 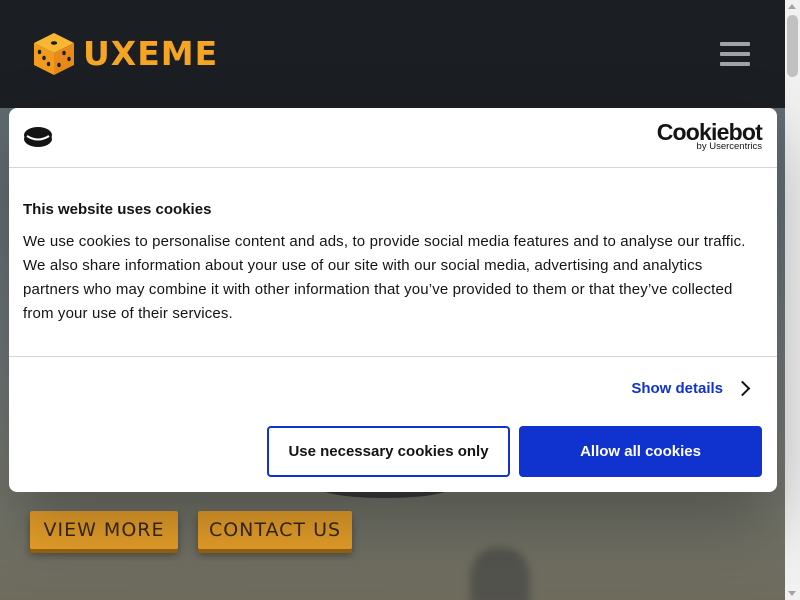 I want to click on page-scrollbar, so click(x=792, y=300).